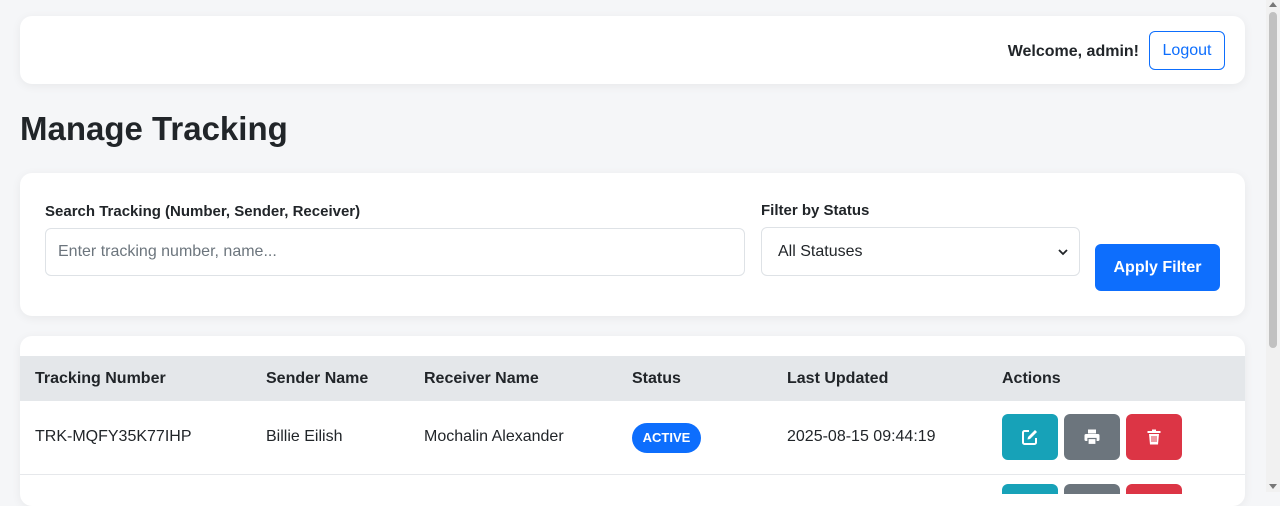 This screenshot has width=1280, height=506. What do you see at coordinates (395, 252) in the screenshot?
I see `search-input` at bounding box center [395, 252].